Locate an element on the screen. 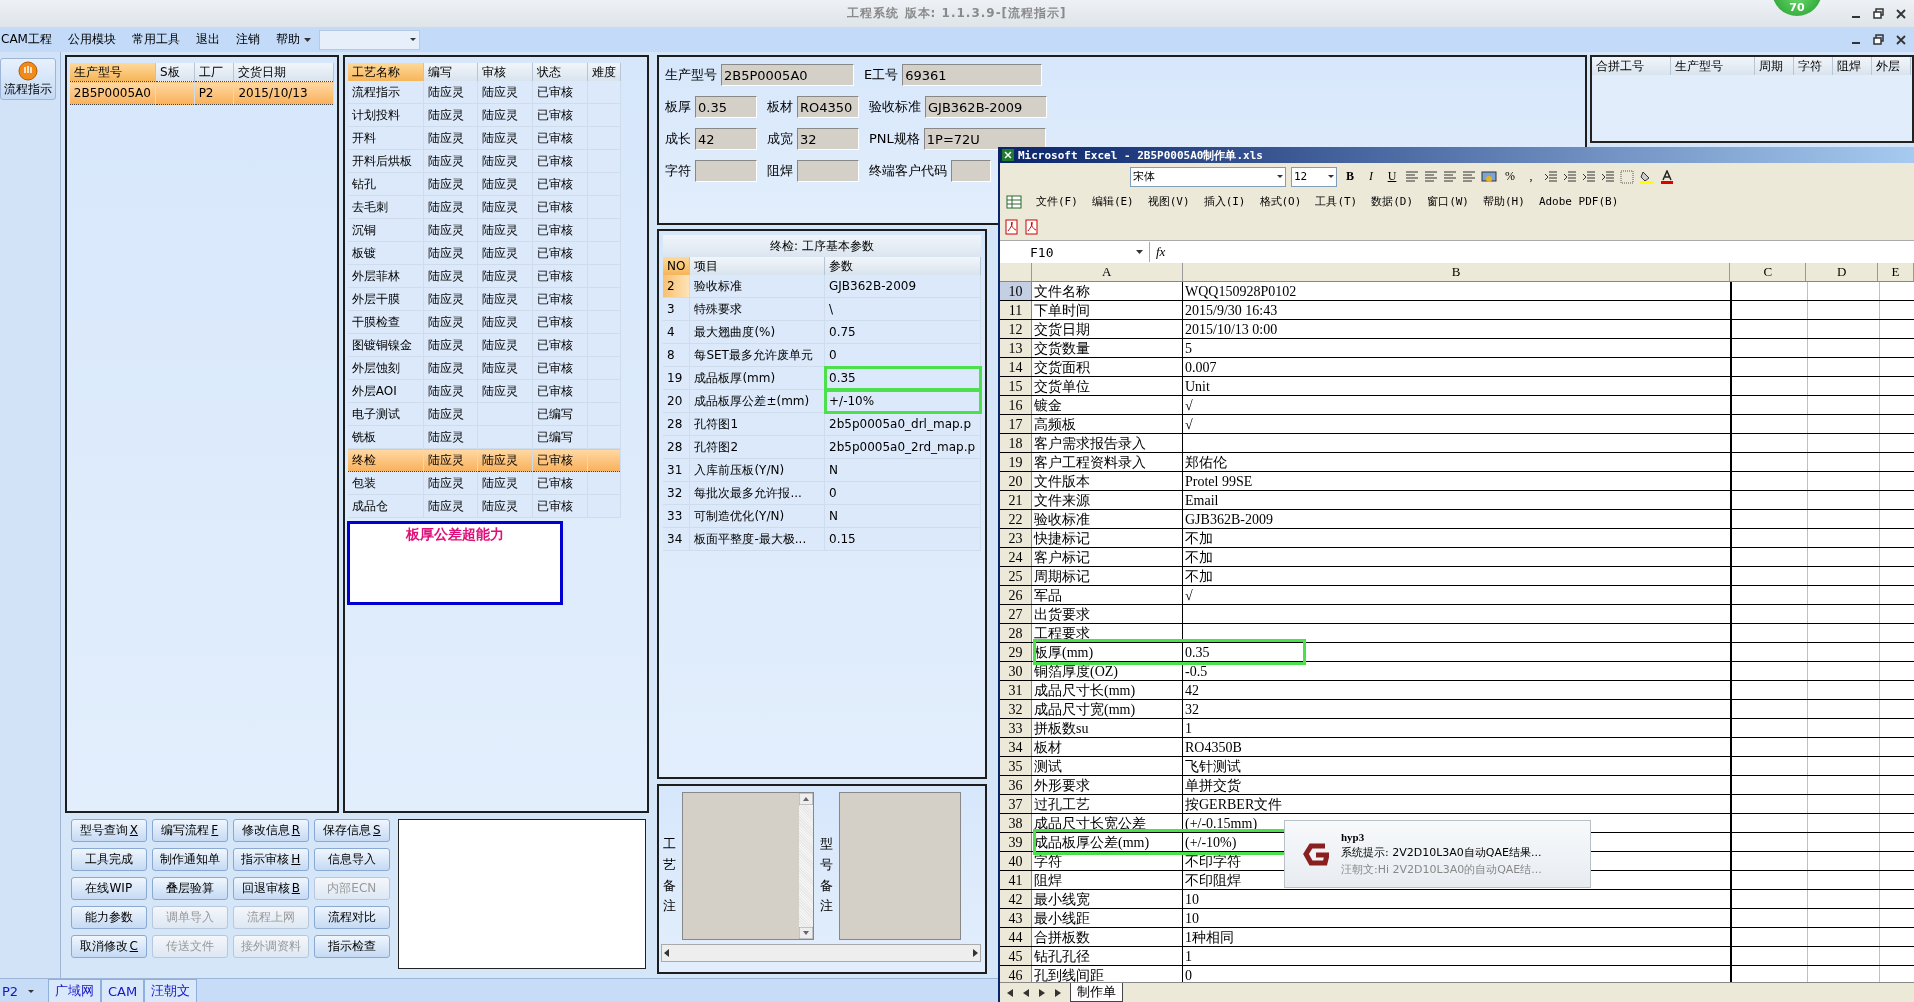 The width and height of the screenshot is (1914, 1002). column-header: 工厂 is located at coordinates (214, 72).